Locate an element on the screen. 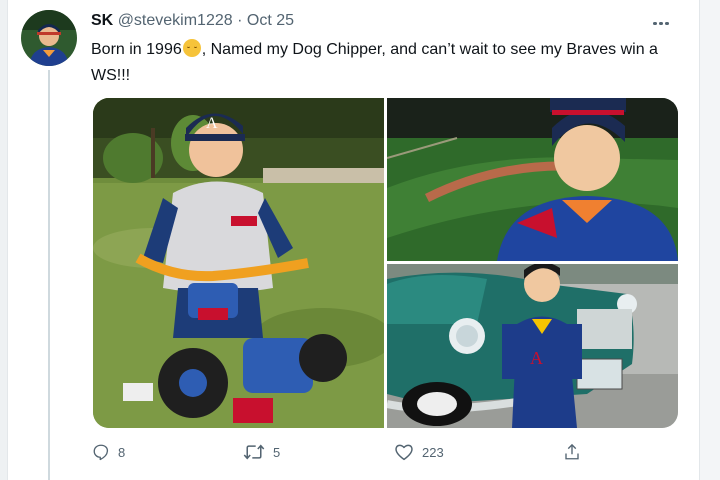 This screenshot has height=480, width=720. more-options-icon is located at coordinates (662, 21).